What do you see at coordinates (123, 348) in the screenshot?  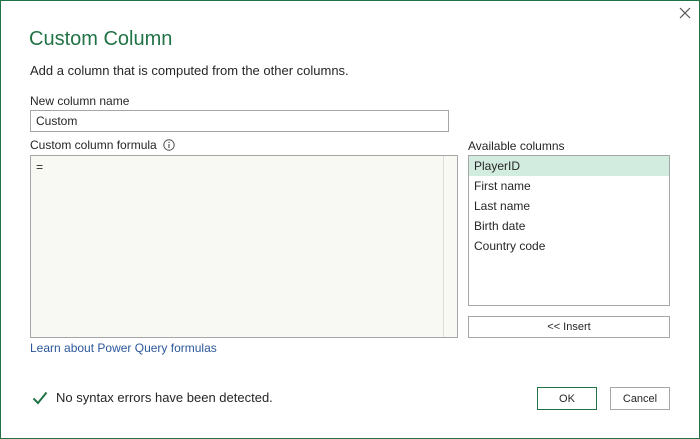 I see `learn-formulas-link: Learn about Power Query formulas` at bounding box center [123, 348].